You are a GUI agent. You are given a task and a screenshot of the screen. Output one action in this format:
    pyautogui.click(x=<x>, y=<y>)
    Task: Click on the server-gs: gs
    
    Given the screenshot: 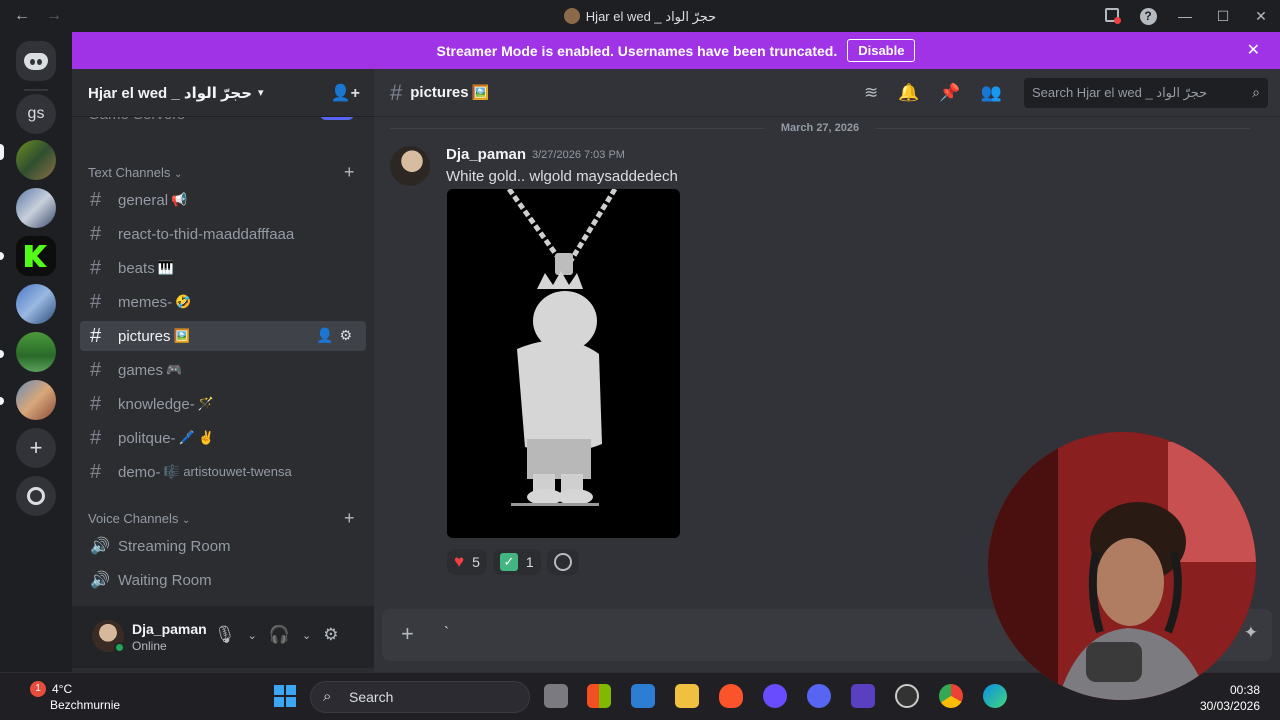 What is the action you would take?
    pyautogui.click(x=36, y=114)
    